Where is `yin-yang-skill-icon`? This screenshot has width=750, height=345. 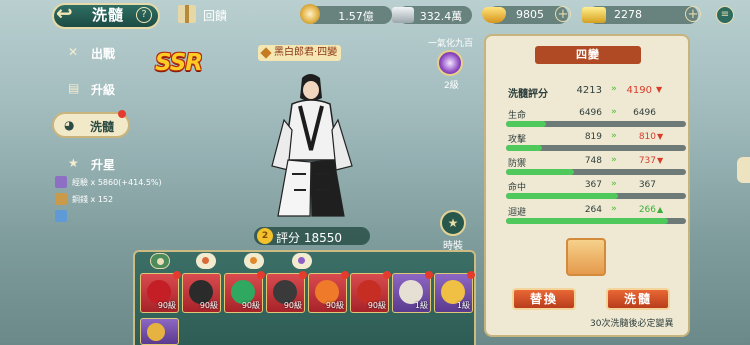 yin-yang-skill-icon is located at coordinates (450, 63).